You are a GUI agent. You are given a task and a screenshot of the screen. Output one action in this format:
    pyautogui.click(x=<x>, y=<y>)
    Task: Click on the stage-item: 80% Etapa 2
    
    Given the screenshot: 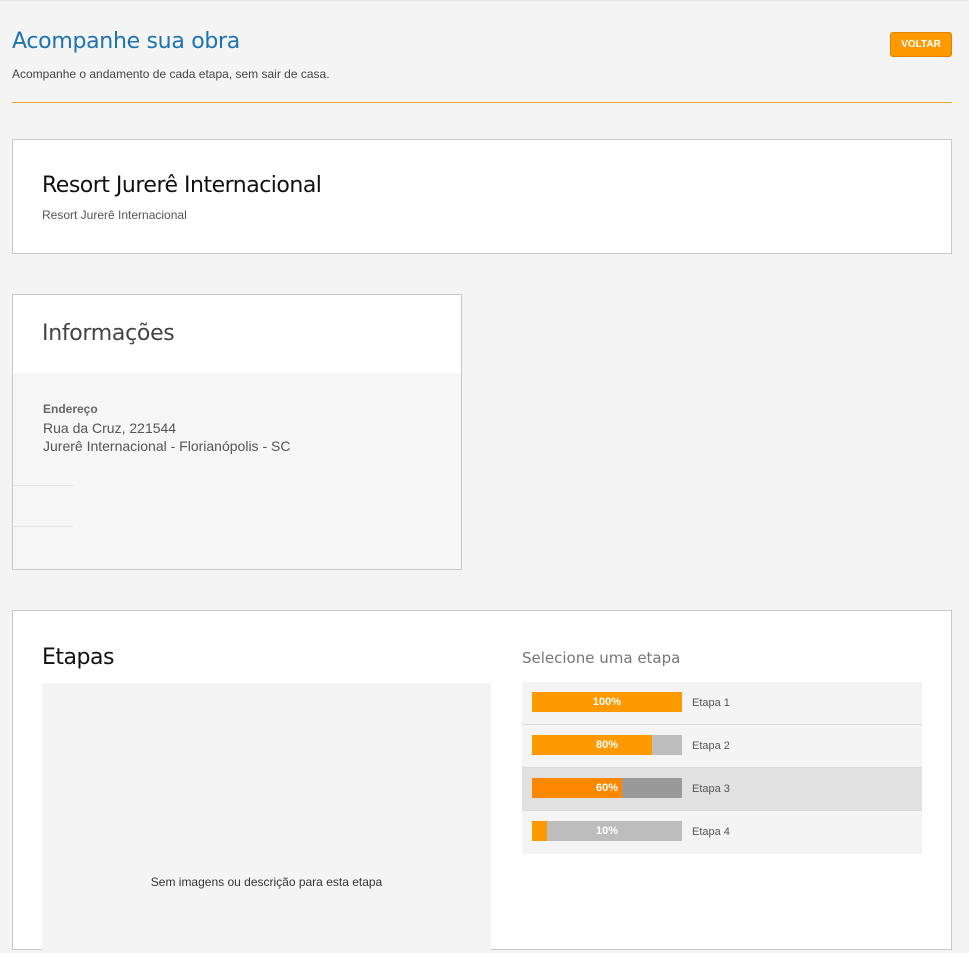 What is the action you would take?
    pyautogui.click(x=722, y=746)
    